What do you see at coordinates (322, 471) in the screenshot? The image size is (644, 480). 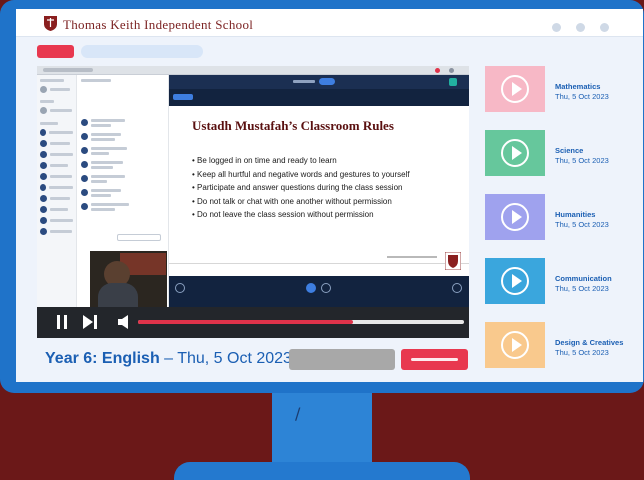 I see `monitor-stand-base` at bounding box center [322, 471].